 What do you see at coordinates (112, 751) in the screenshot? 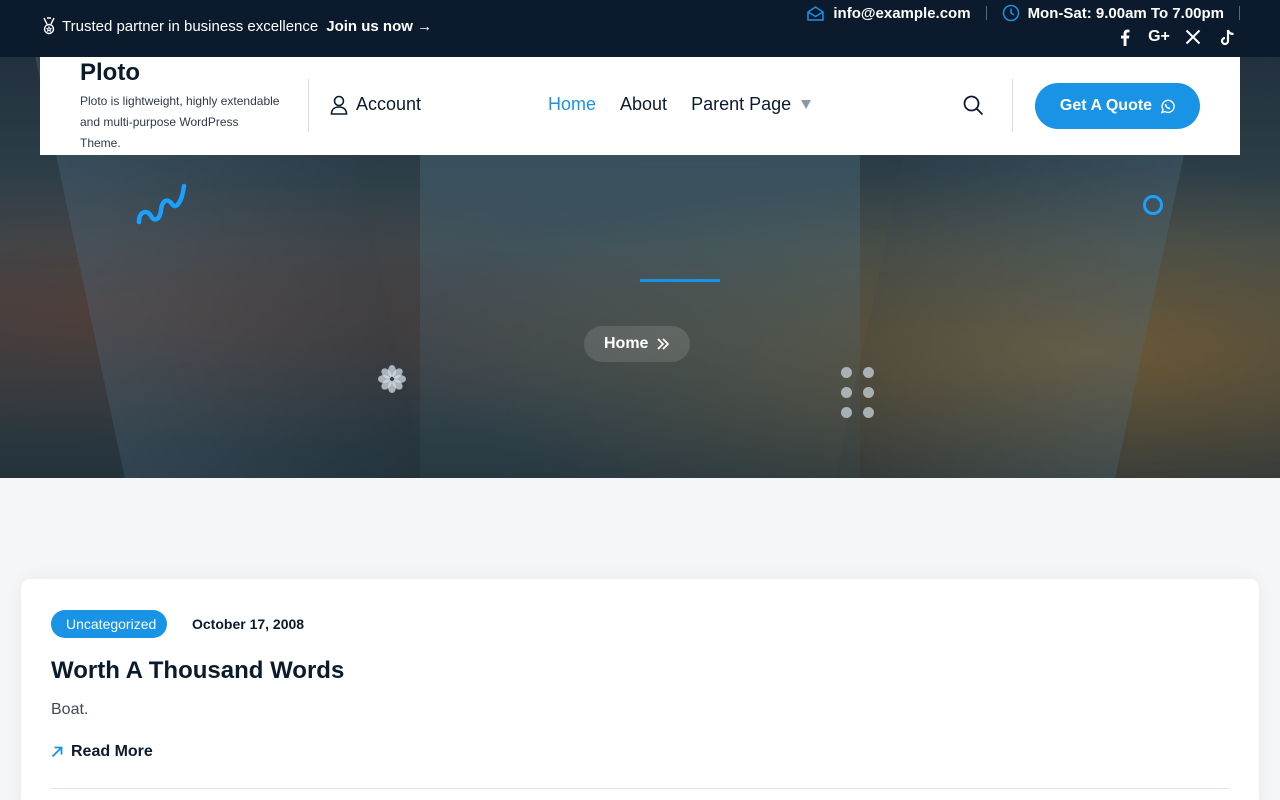
I see `read-more-label: Read More` at bounding box center [112, 751].